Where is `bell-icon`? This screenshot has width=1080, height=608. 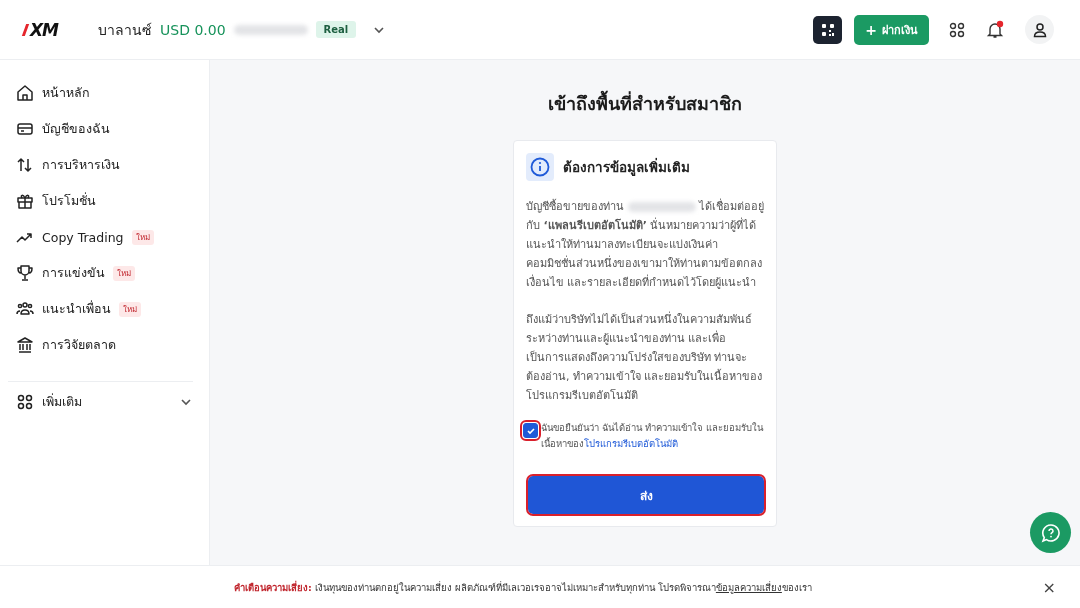 bell-icon is located at coordinates (995, 29).